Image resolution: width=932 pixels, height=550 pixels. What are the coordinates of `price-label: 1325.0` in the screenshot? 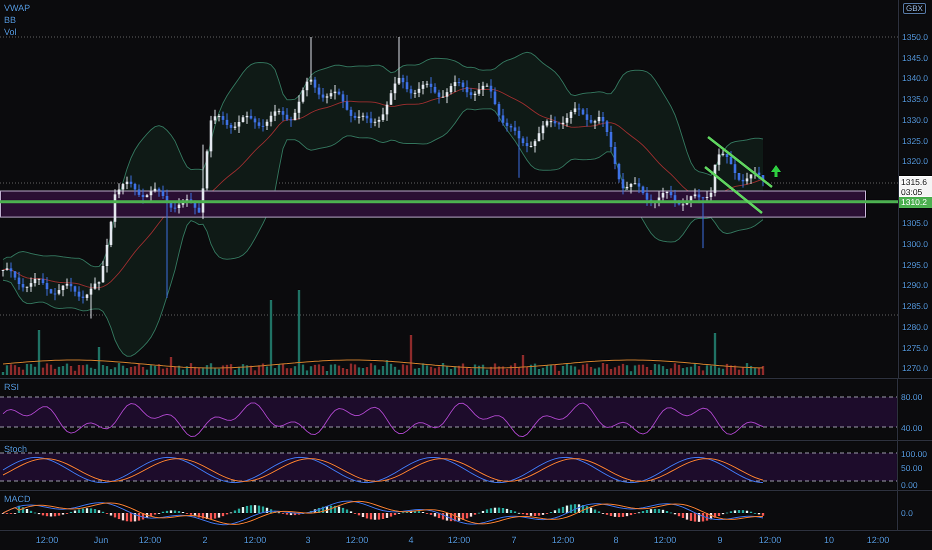 It's located at (915, 141).